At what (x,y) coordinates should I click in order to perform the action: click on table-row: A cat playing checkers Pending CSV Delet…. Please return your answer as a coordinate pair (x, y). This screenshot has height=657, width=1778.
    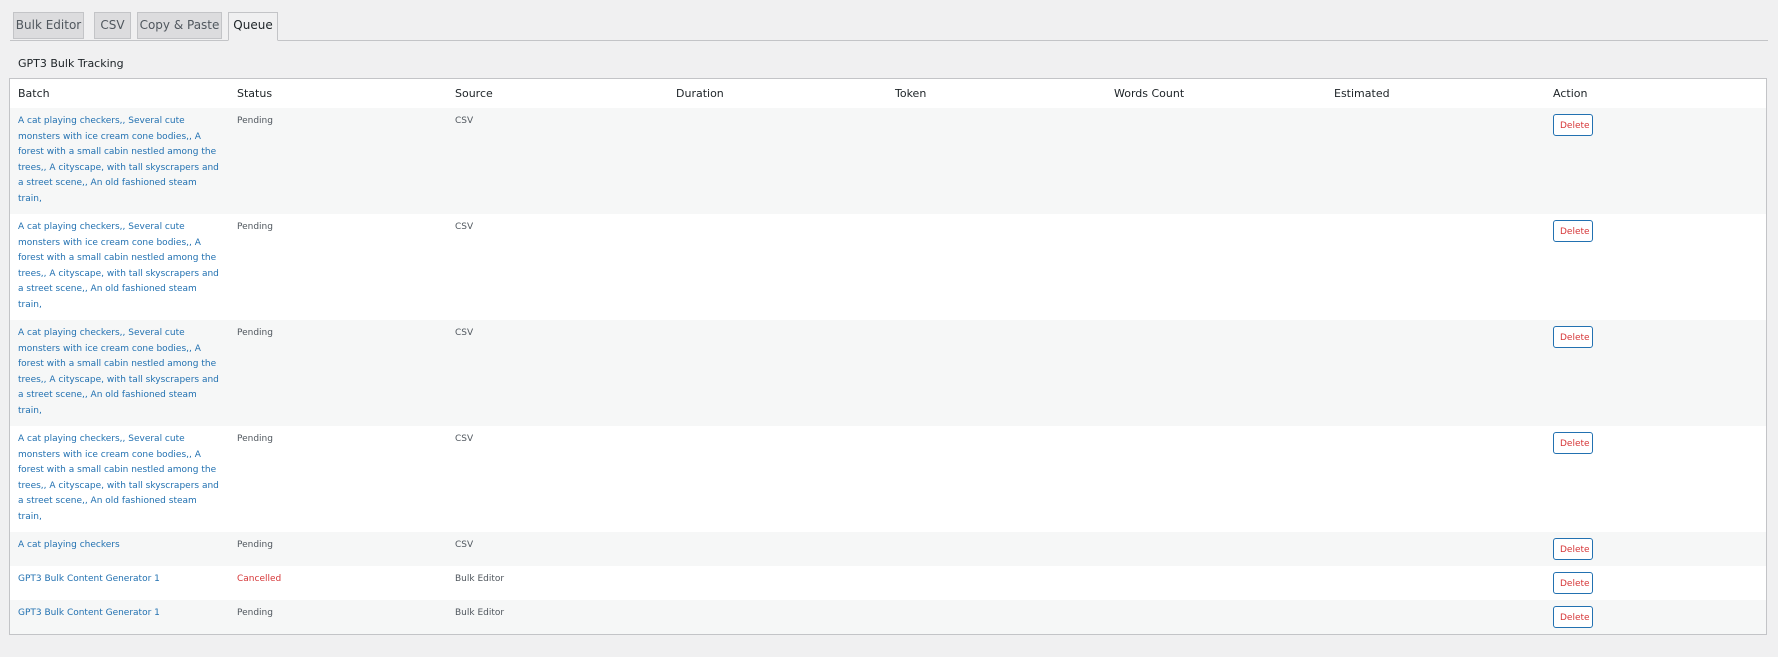
    Looking at the image, I should click on (888, 549).